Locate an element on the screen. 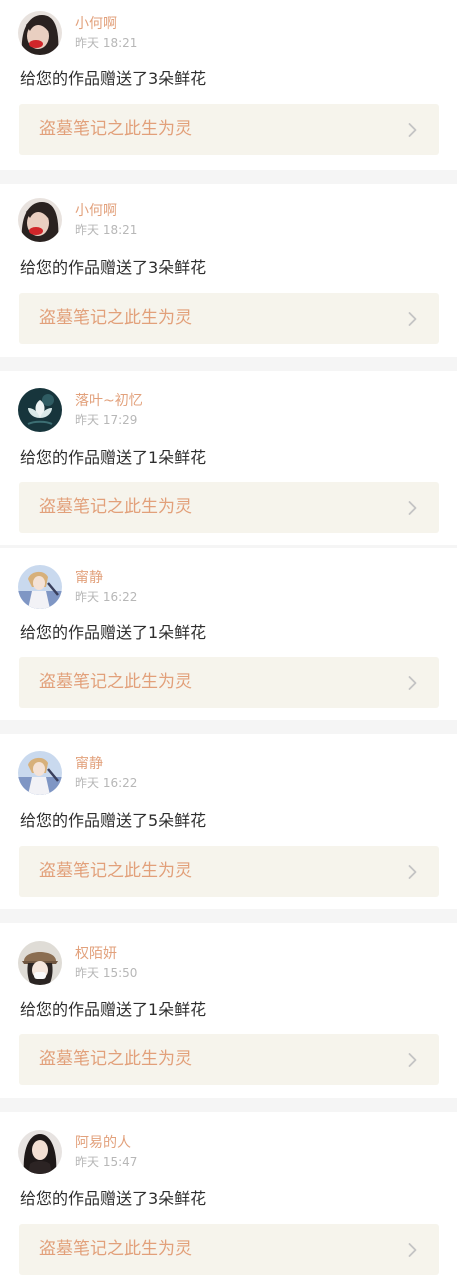 This screenshot has height=1280, width=457. user-meta: 阿易的人 昨天 15:47 is located at coordinates (106, 1152).